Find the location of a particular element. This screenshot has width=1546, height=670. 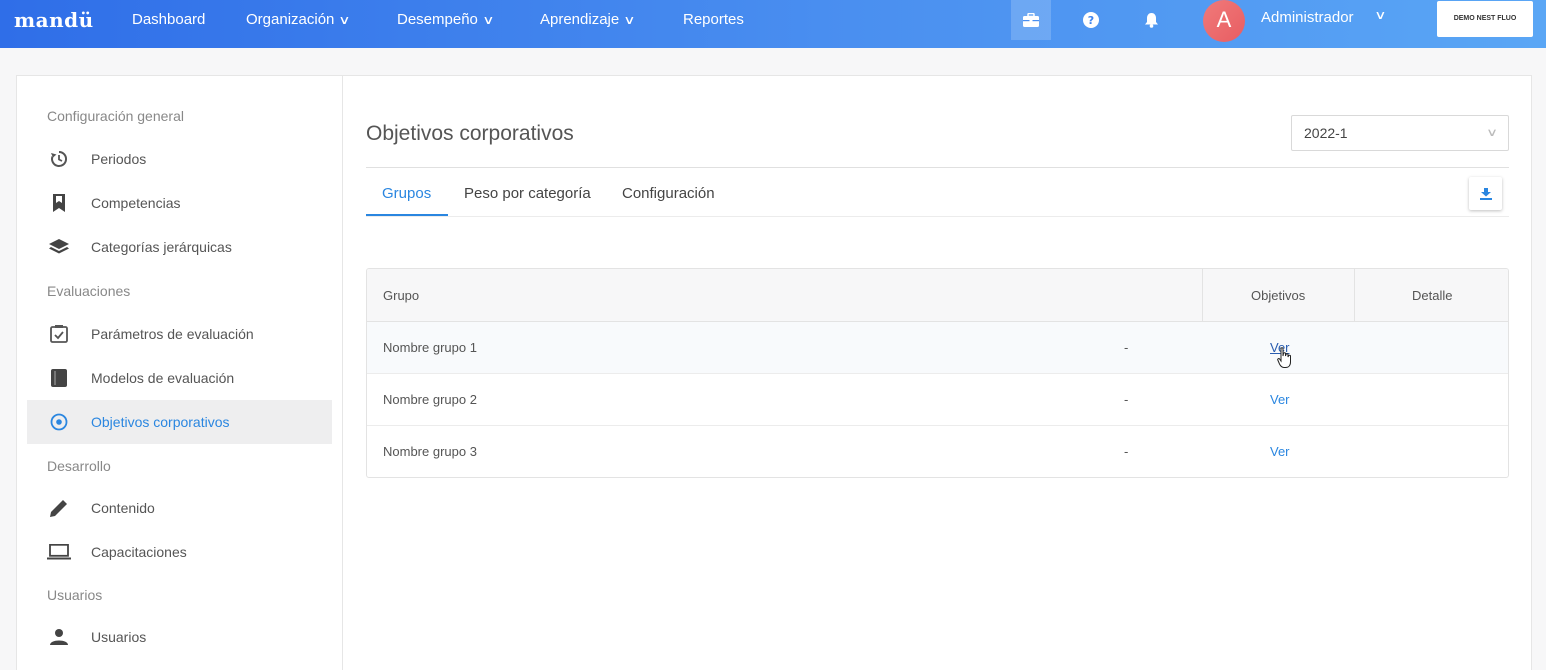

tab-divider is located at coordinates (937, 216).